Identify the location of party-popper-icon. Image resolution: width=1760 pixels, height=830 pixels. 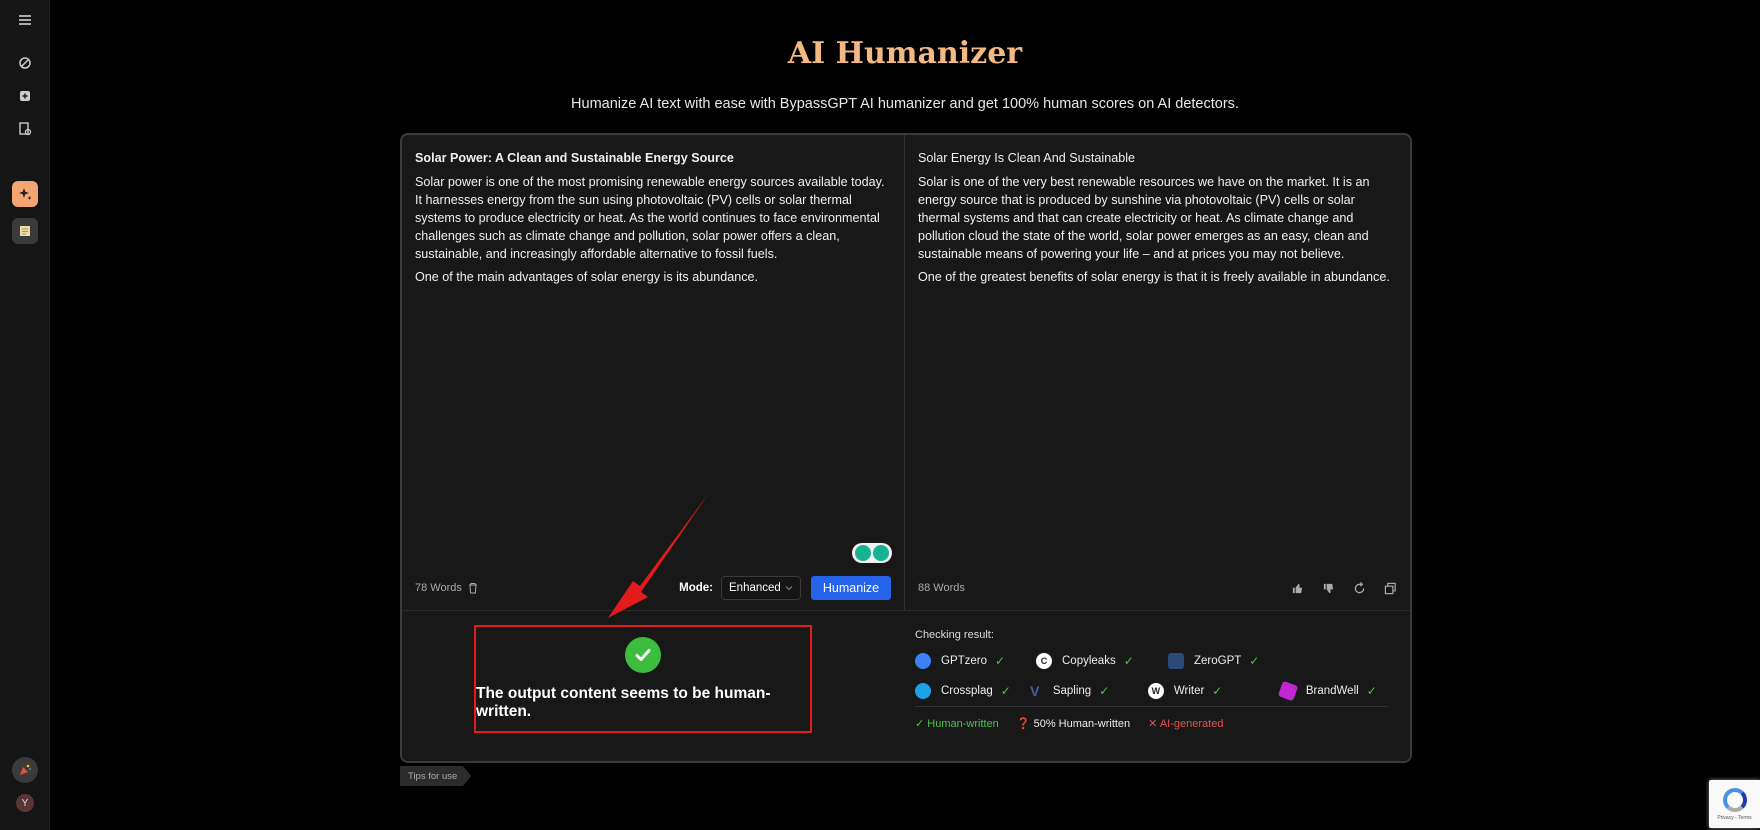
(25, 770).